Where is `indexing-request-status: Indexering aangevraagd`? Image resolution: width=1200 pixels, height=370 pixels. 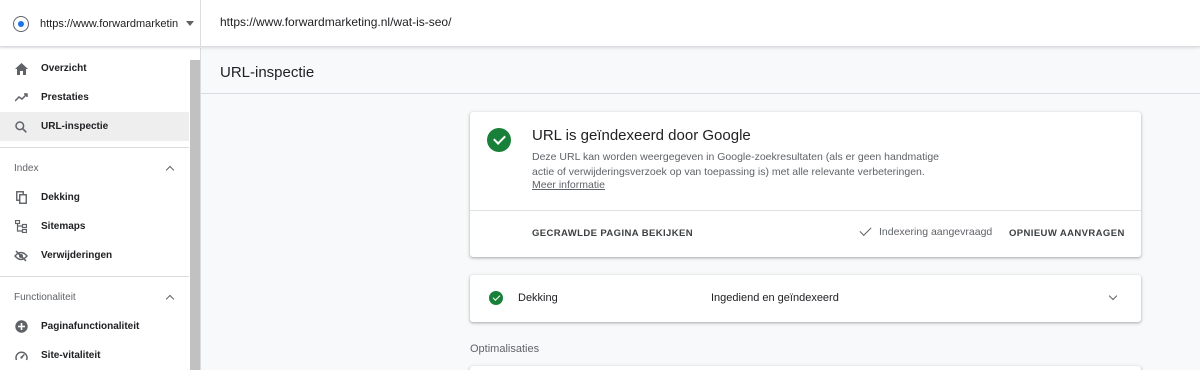 indexing-request-status: Indexering aangevraagd is located at coordinates (926, 230).